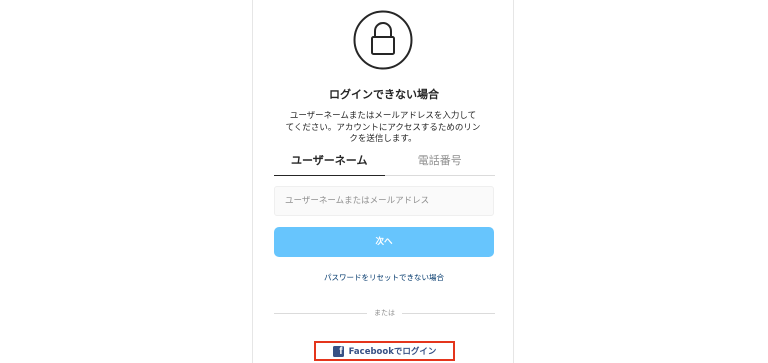  I want to click on tab-username: ユーザーネーム, so click(329, 163).